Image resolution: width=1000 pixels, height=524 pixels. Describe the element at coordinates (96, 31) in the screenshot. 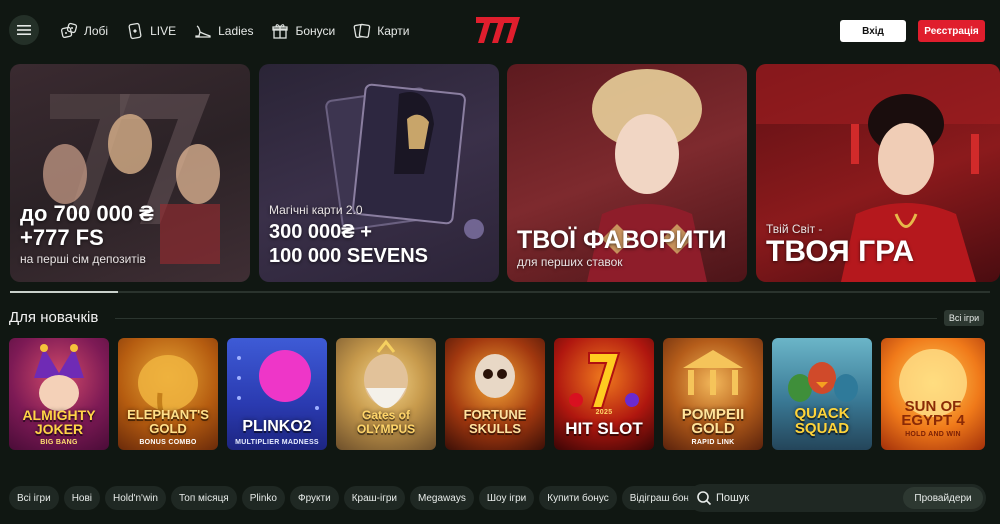

I see `nav-label-lobby: Лобі` at that location.